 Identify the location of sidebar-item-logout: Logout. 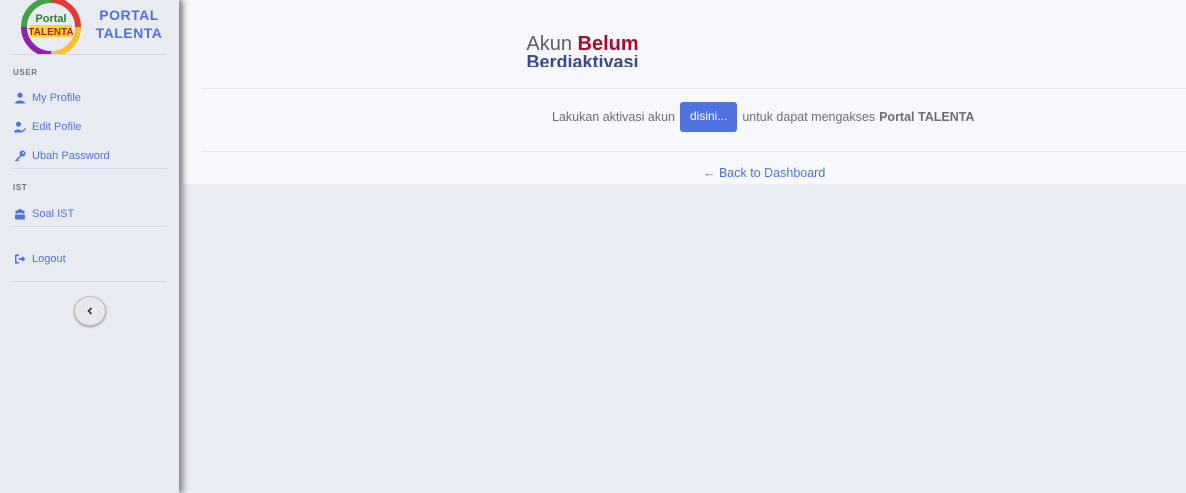
(89, 259).